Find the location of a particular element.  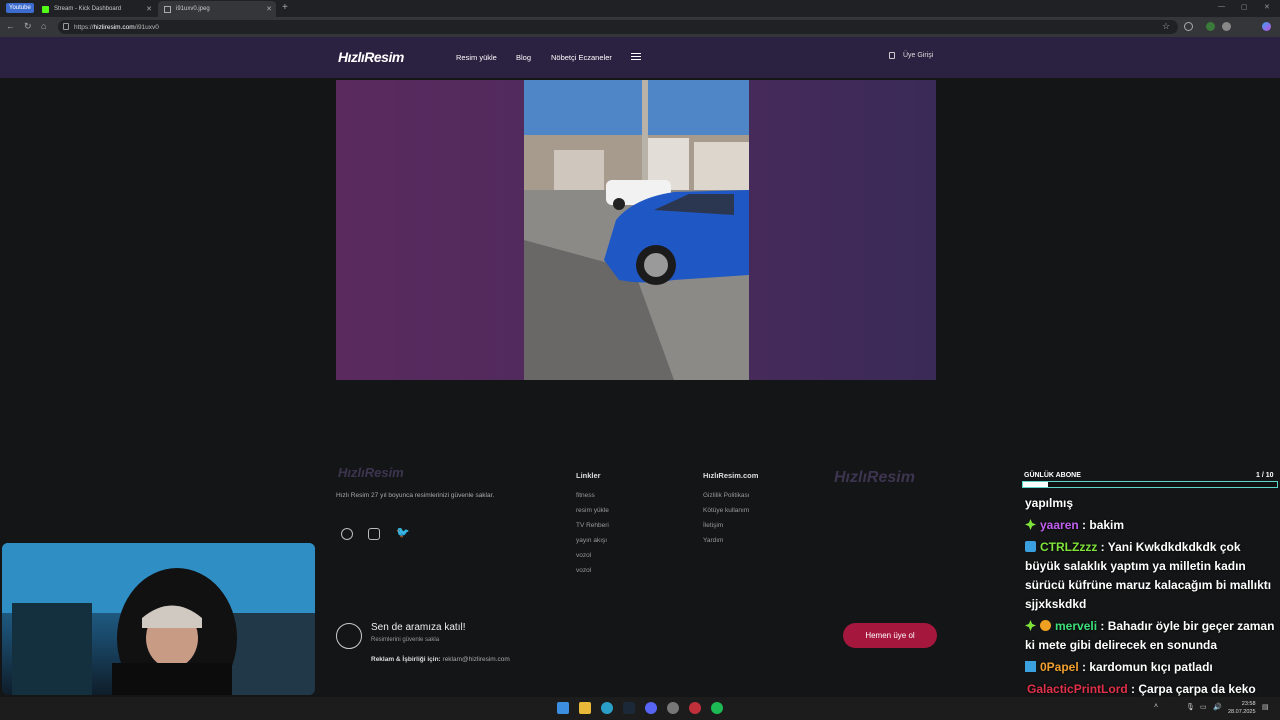

footer-link-upload: resim yükle is located at coordinates (592, 510).